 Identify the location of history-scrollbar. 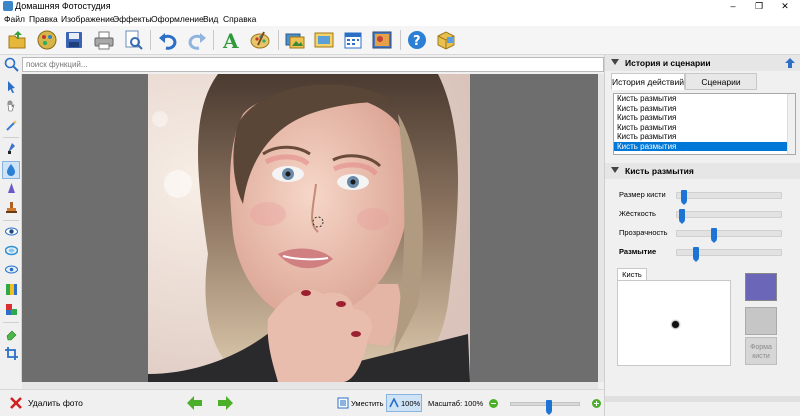
(791, 124).